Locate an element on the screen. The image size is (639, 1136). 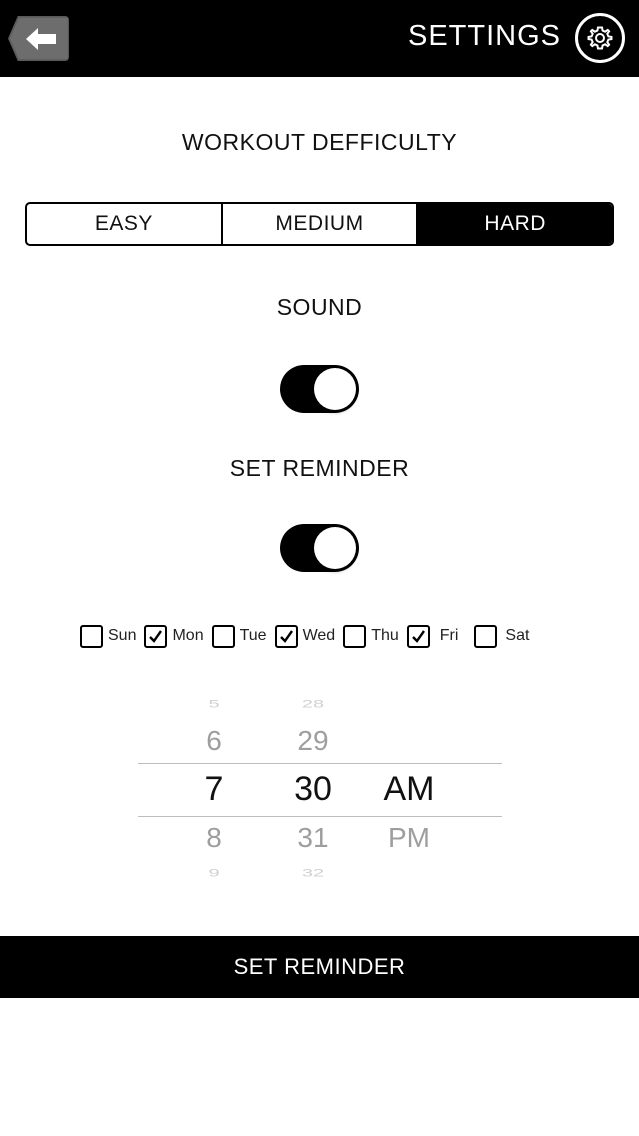
day-wed: Wed is located at coordinates (305, 636).